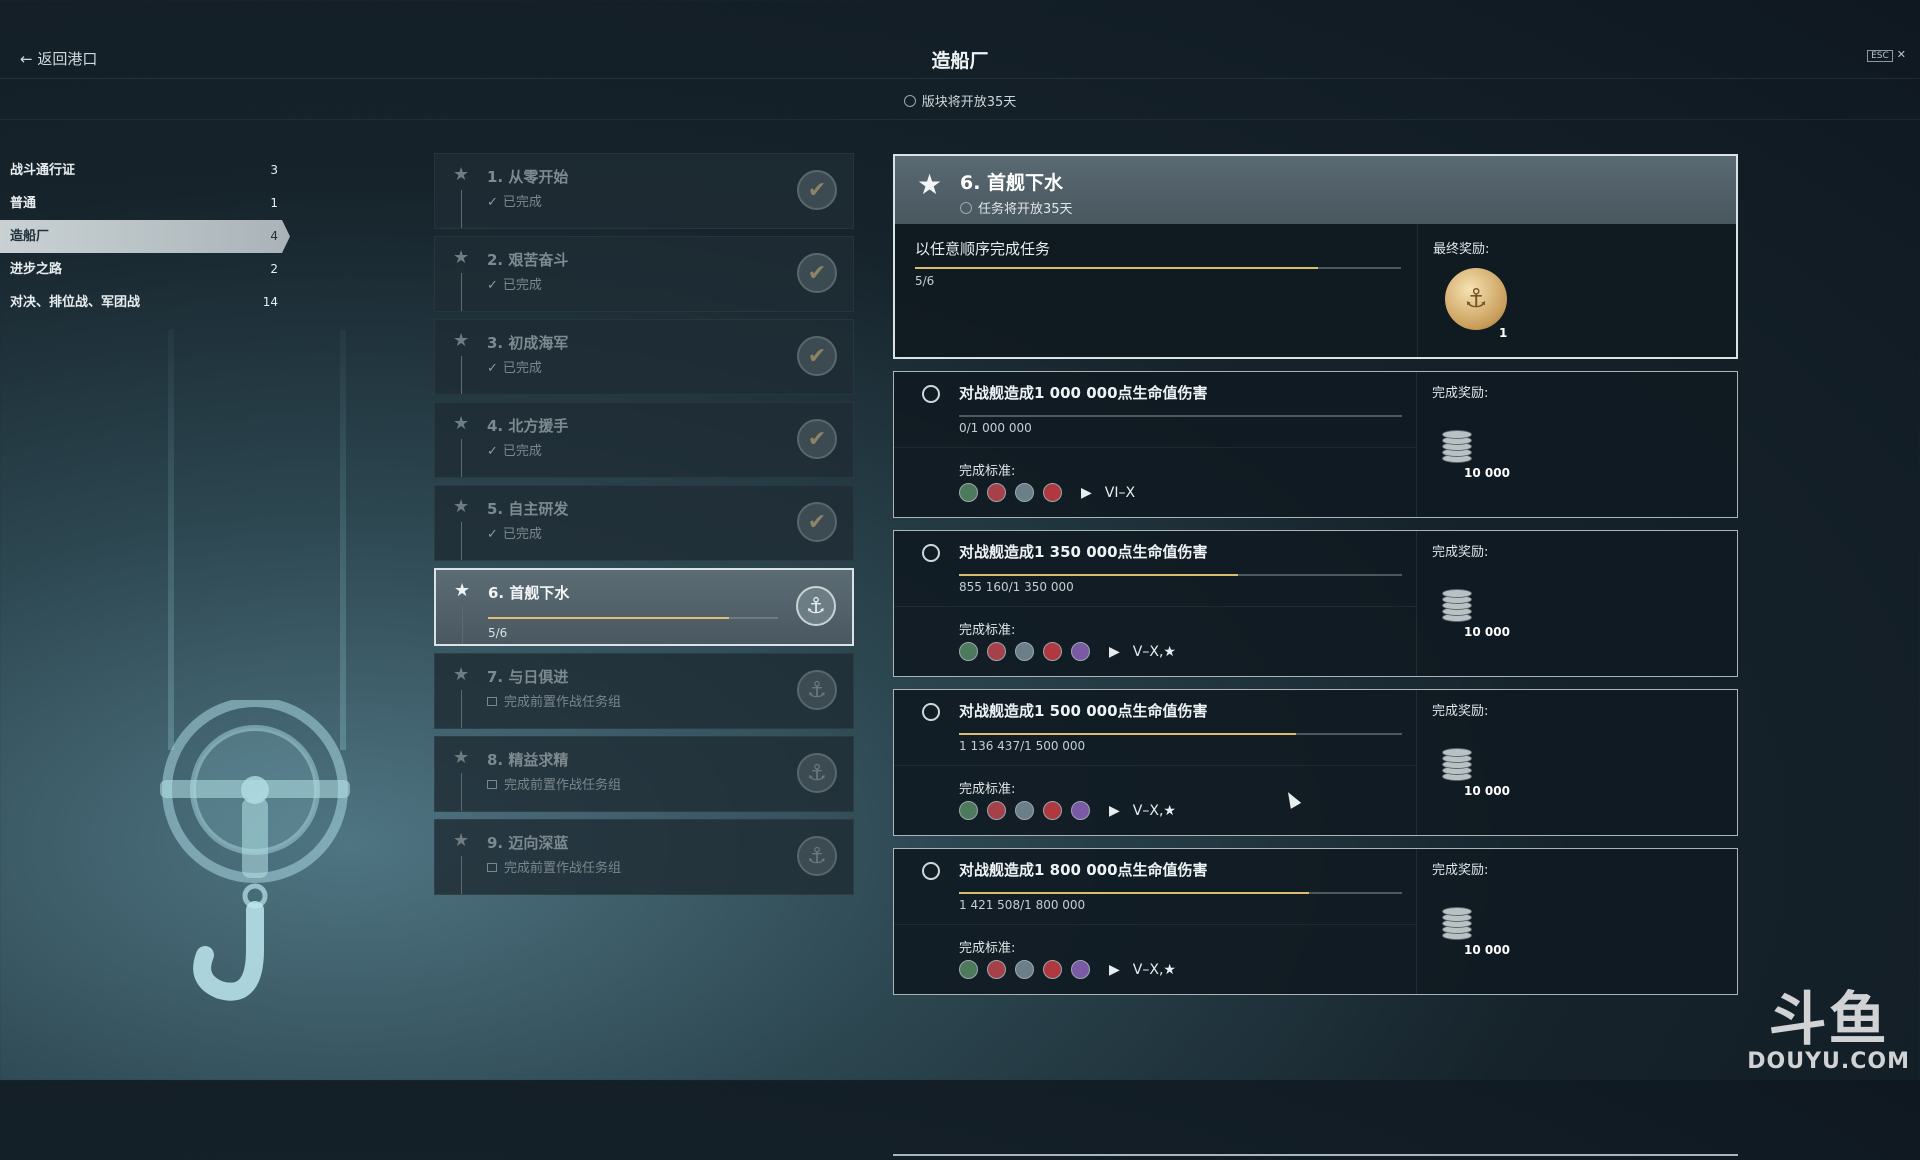 The height and width of the screenshot is (1160, 1920). I want to click on final-reward-label: 最终奖励:, so click(1461, 249).